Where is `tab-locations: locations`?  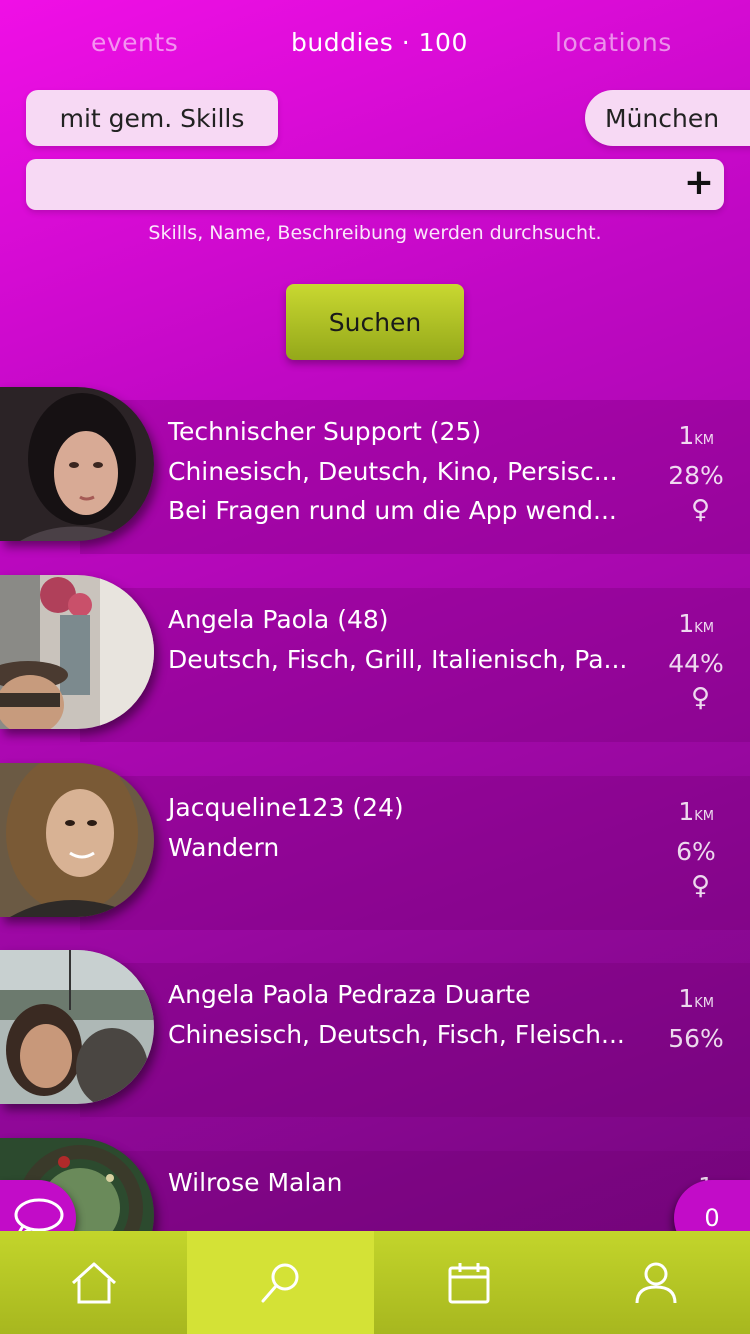
tab-locations: locations is located at coordinates (613, 42).